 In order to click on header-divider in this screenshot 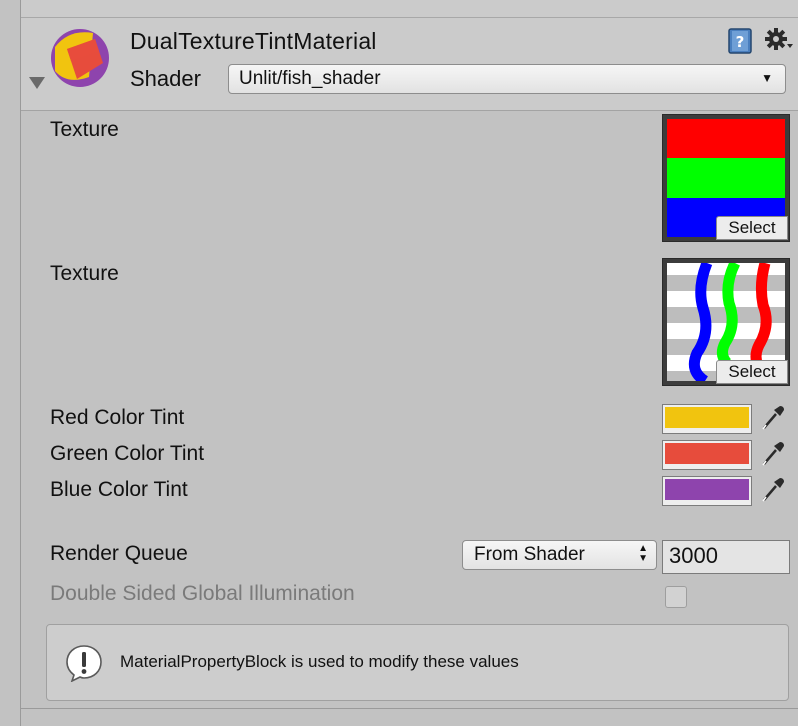, I will do `click(409, 17)`.